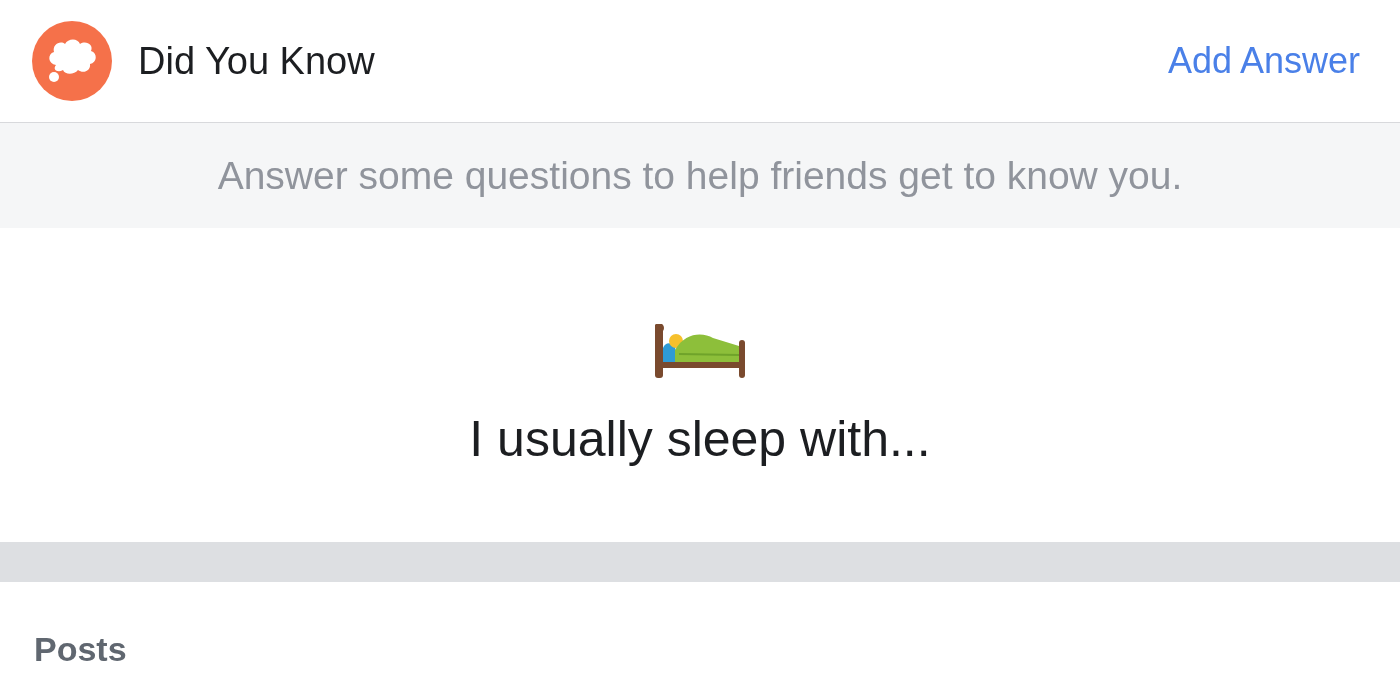 The image size is (1400, 700). Describe the element at coordinates (700, 175) in the screenshot. I see `prompt-text: Answer some questions to help friends get to know you.` at that location.